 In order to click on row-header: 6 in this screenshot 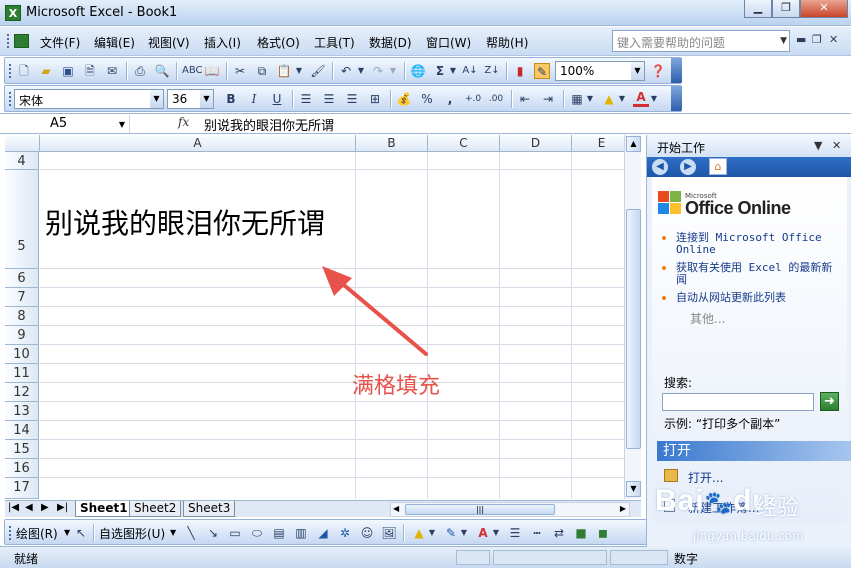, I will do `click(22, 278)`.